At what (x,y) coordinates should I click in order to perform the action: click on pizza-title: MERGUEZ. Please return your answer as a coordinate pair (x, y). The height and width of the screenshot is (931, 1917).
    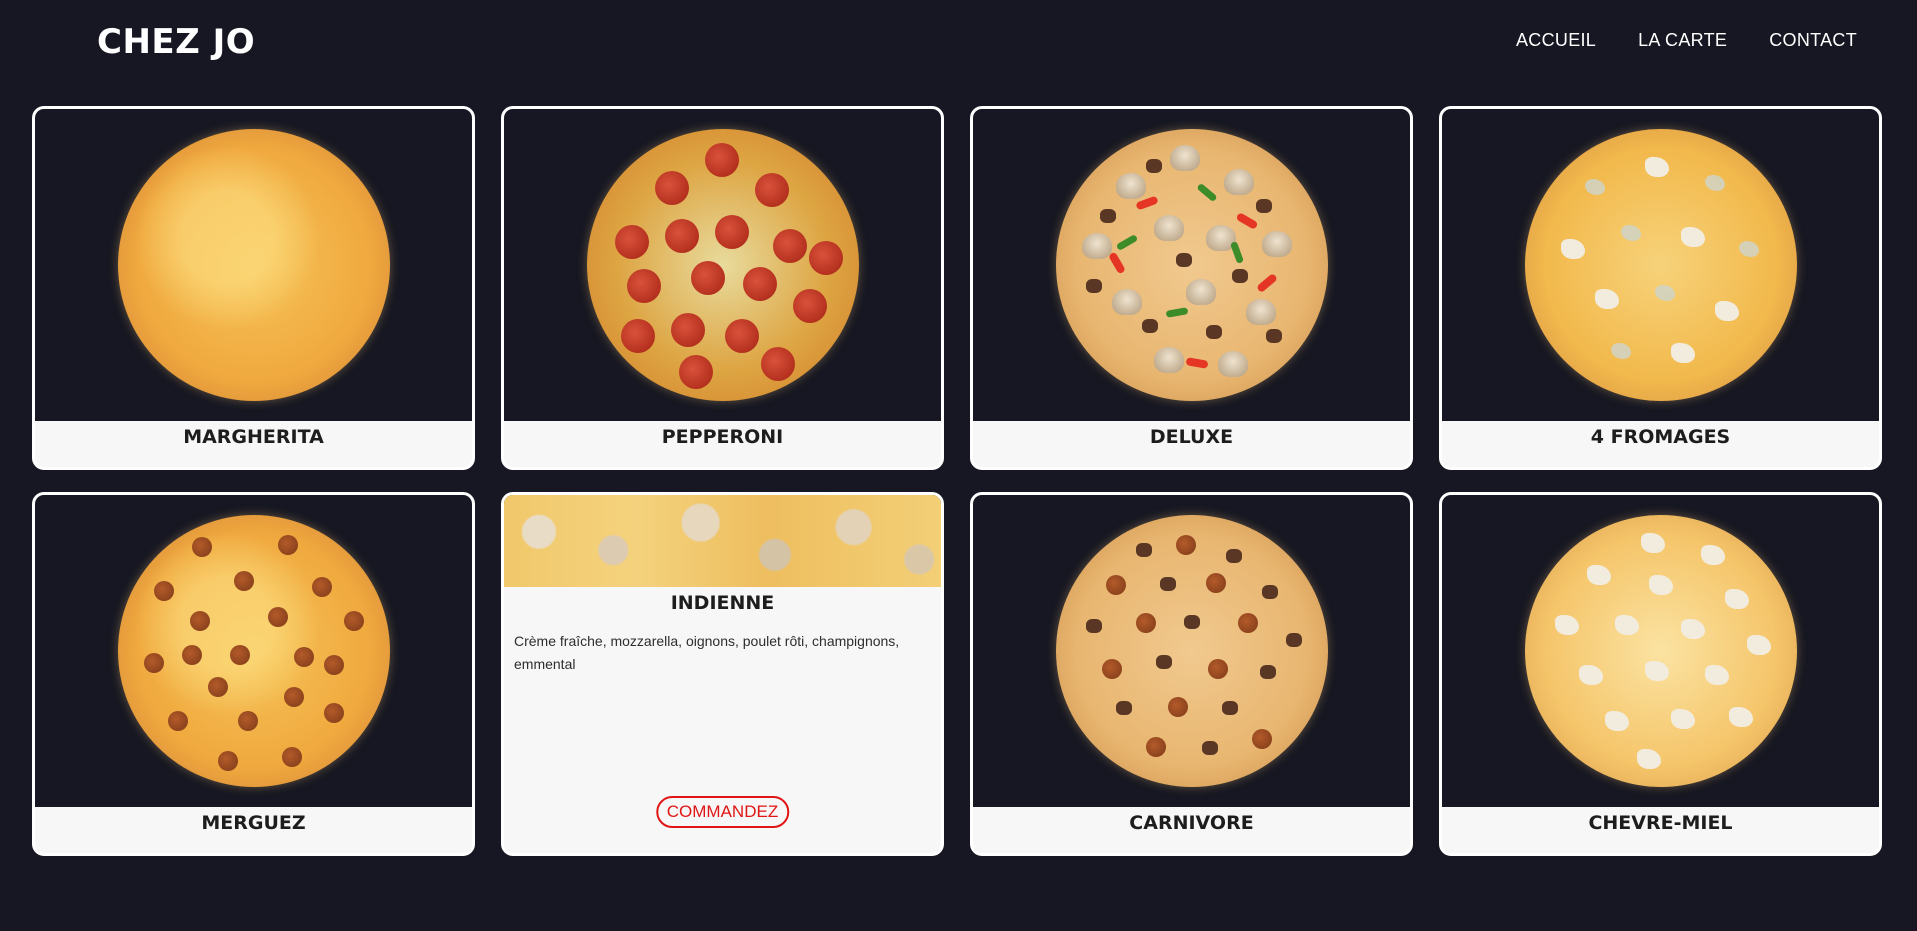
    Looking at the image, I should click on (253, 823).